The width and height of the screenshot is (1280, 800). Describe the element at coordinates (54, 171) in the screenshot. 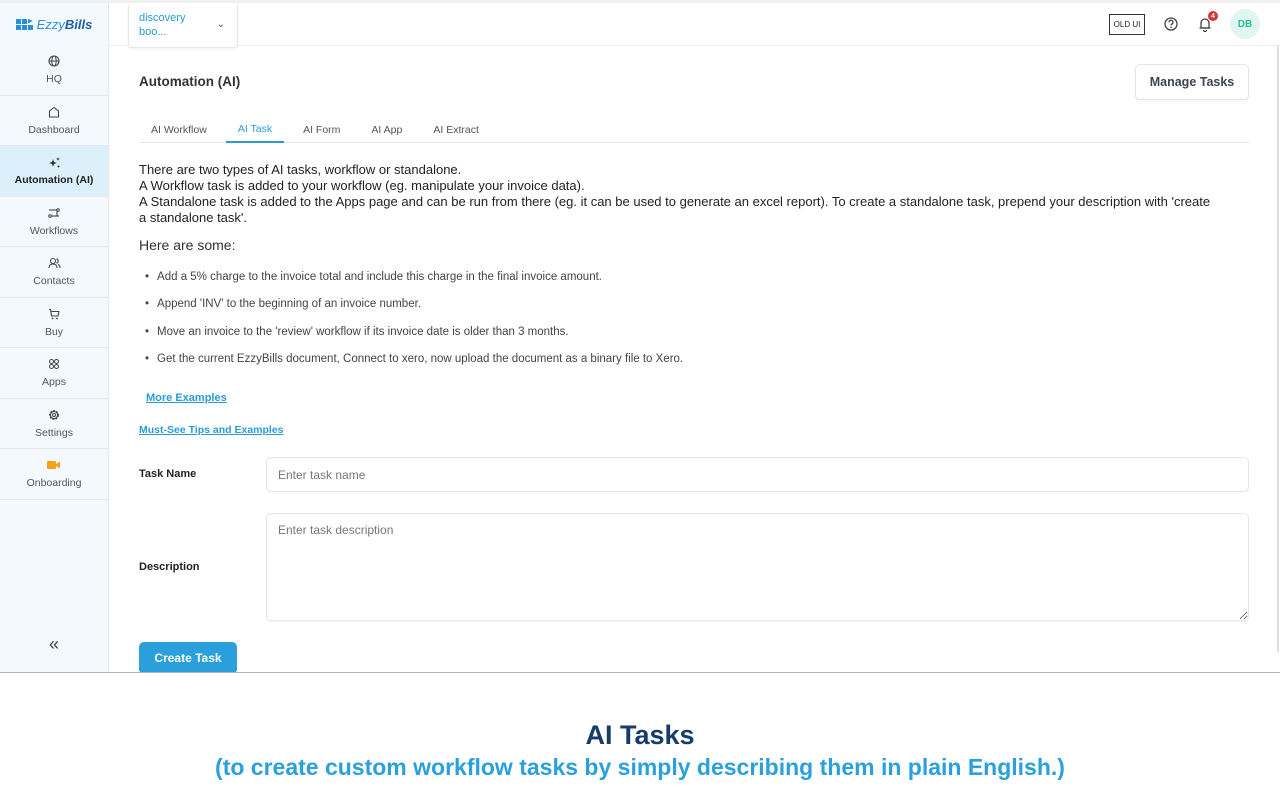

I see `sidebar-item-automation: Automation (AI)` at that location.